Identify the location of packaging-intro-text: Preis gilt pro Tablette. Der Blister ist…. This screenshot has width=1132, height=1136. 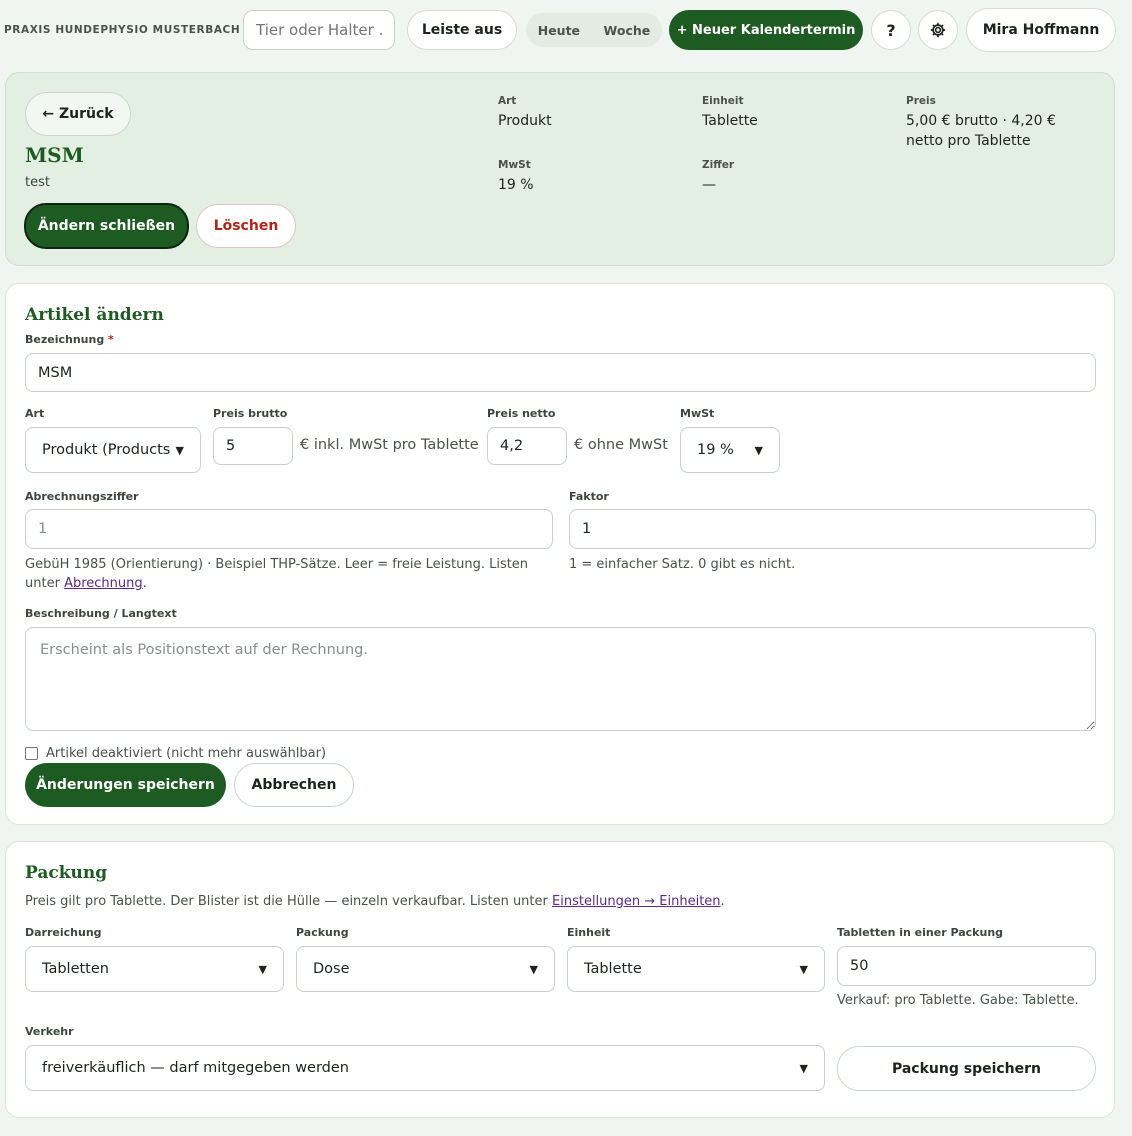
(286, 901).